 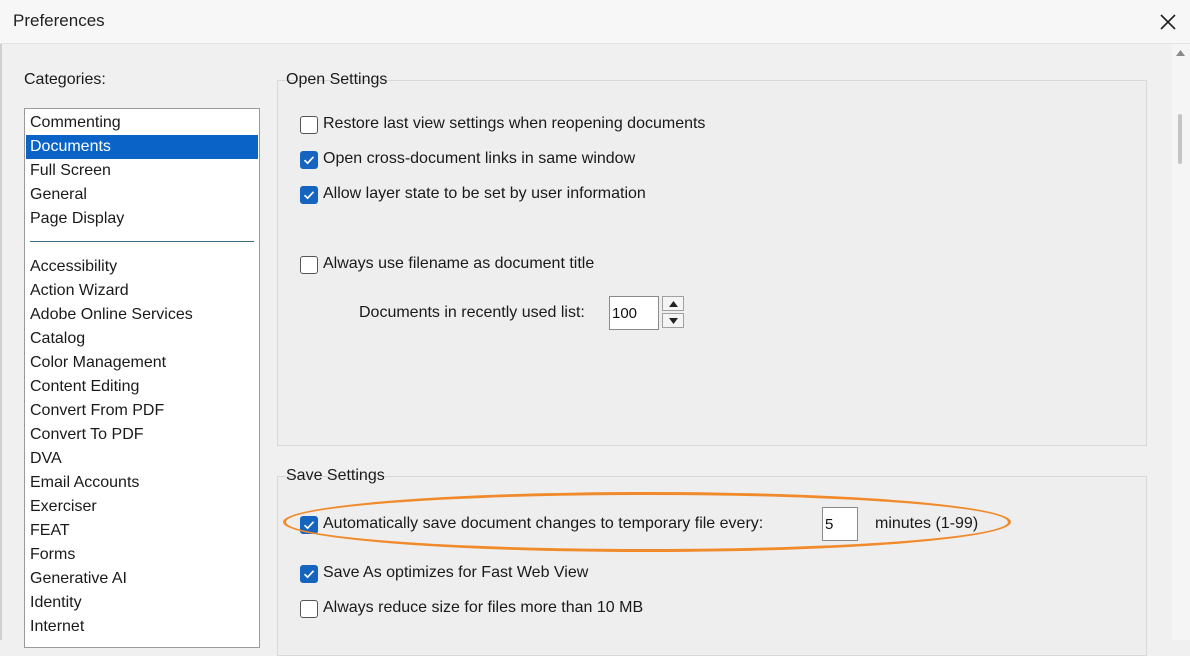 What do you see at coordinates (142, 459) in the screenshot?
I see `category-item-dva: DVA` at bounding box center [142, 459].